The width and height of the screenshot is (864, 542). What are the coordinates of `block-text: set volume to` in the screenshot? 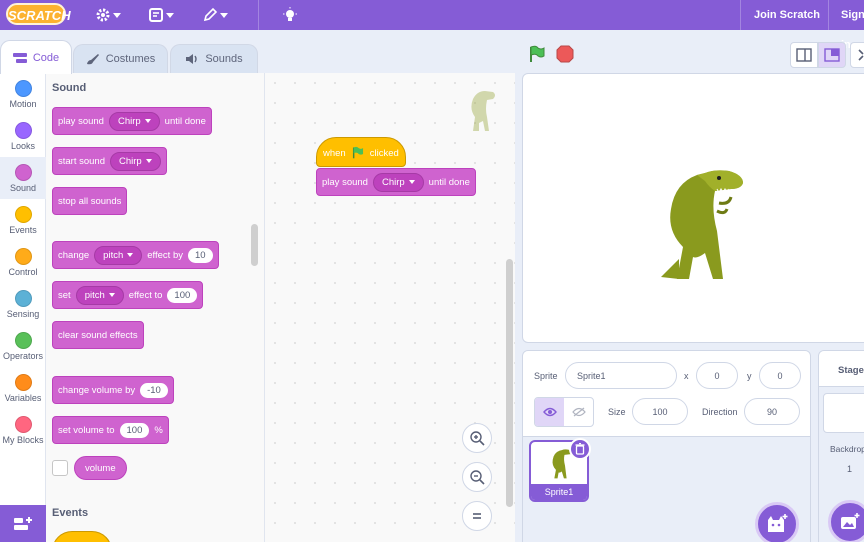 It's located at (86, 430).